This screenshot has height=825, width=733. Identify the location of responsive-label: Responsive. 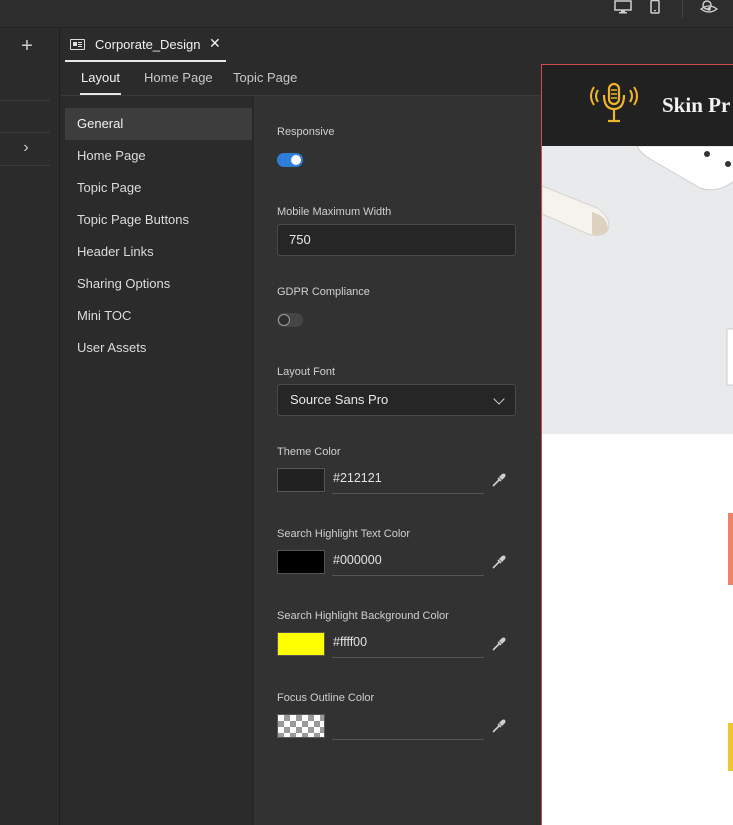
(306, 132).